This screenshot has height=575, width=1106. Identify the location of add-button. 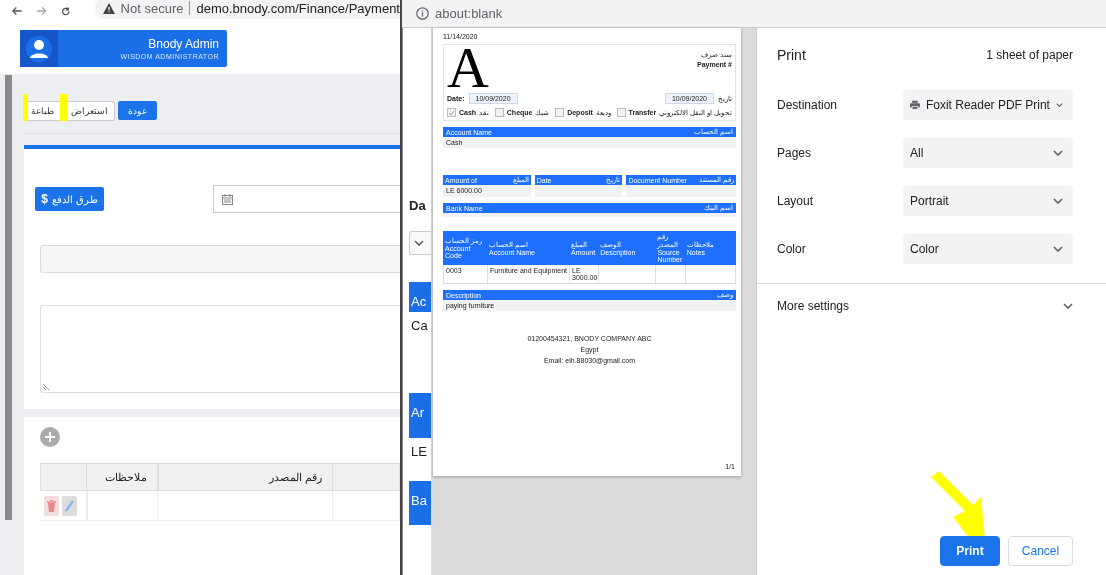
(50, 437).